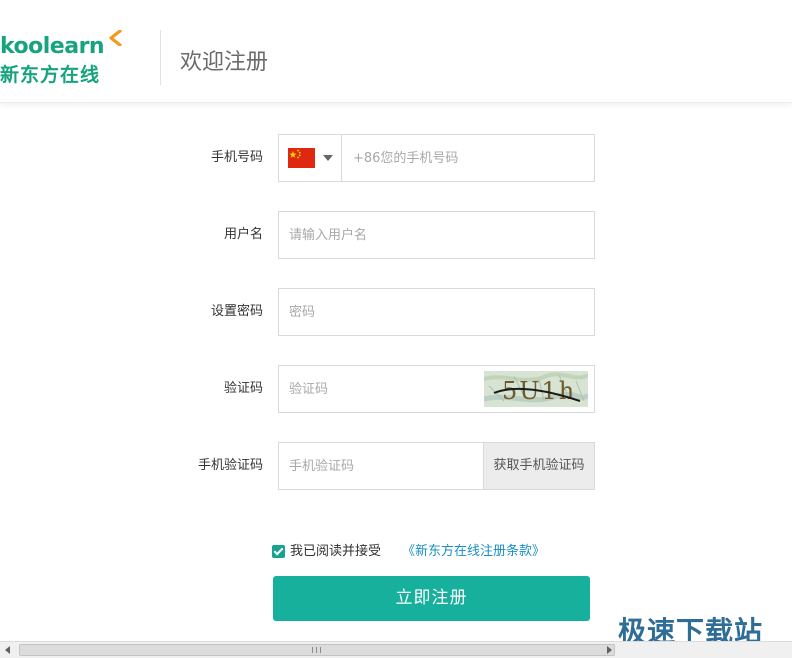  I want to click on scrollbar-thumb, so click(317, 650).